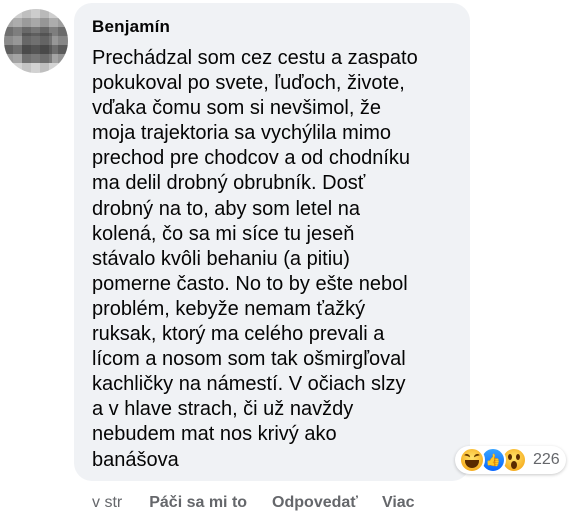 This screenshot has width=574, height=517. I want to click on reactions-summary: 👍 226, so click(510, 460).